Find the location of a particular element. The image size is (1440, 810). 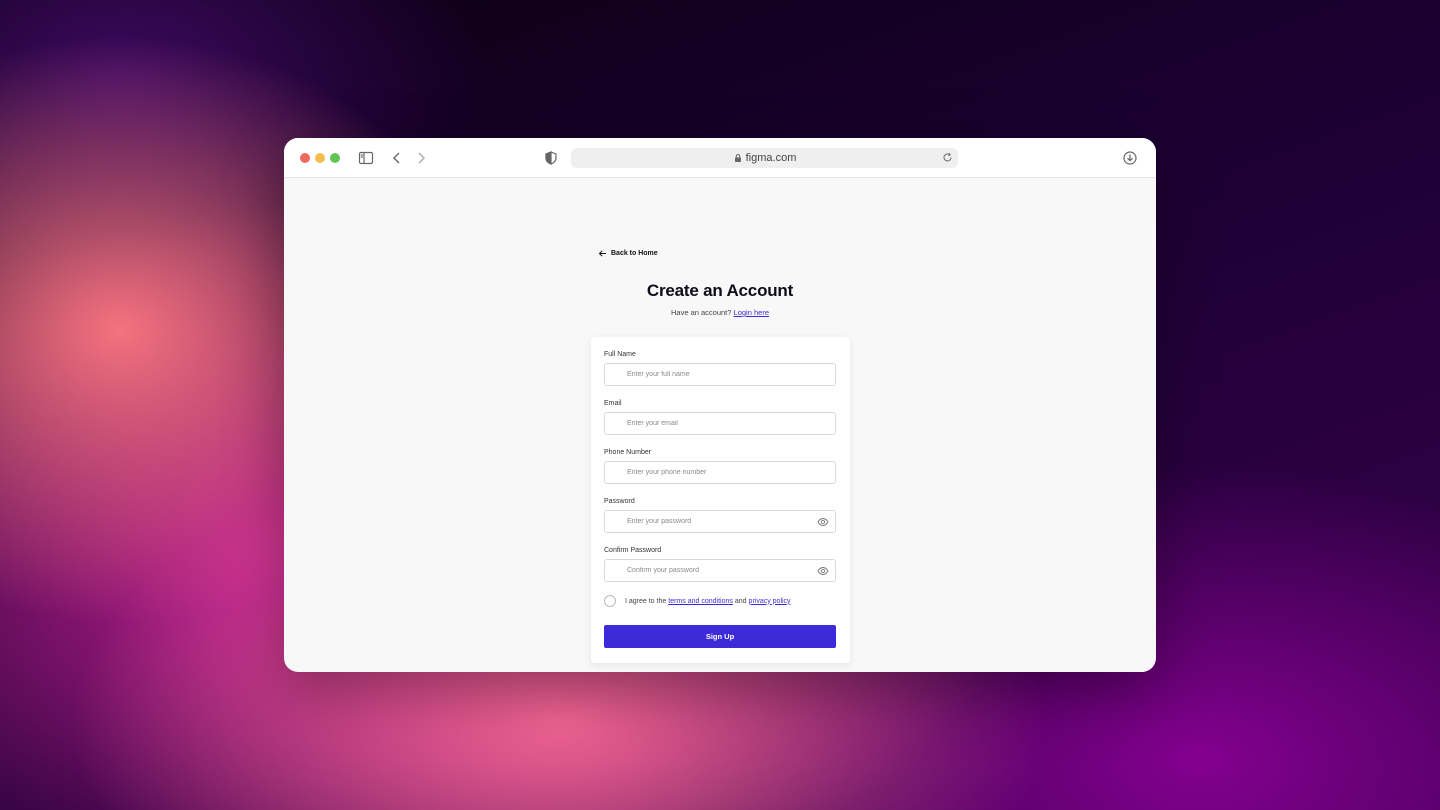

login-prompt: Have an account? Login here is located at coordinates (720, 312).